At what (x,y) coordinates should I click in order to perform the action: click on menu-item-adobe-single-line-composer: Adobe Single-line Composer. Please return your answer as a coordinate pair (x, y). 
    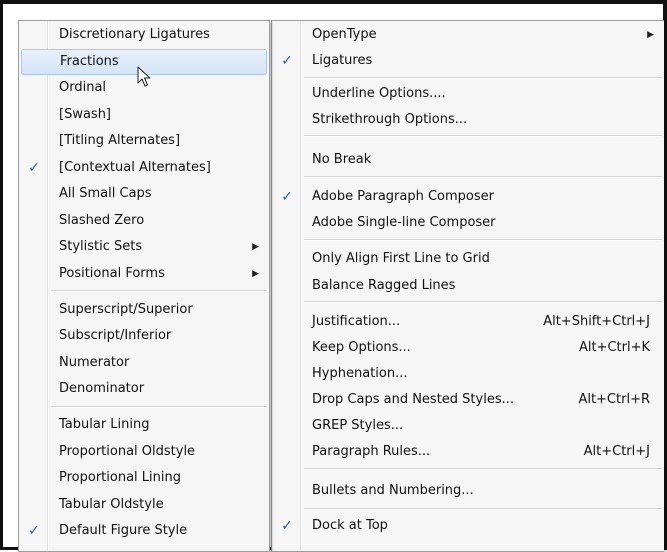
    Looking at the image, I should click on (468, 223).